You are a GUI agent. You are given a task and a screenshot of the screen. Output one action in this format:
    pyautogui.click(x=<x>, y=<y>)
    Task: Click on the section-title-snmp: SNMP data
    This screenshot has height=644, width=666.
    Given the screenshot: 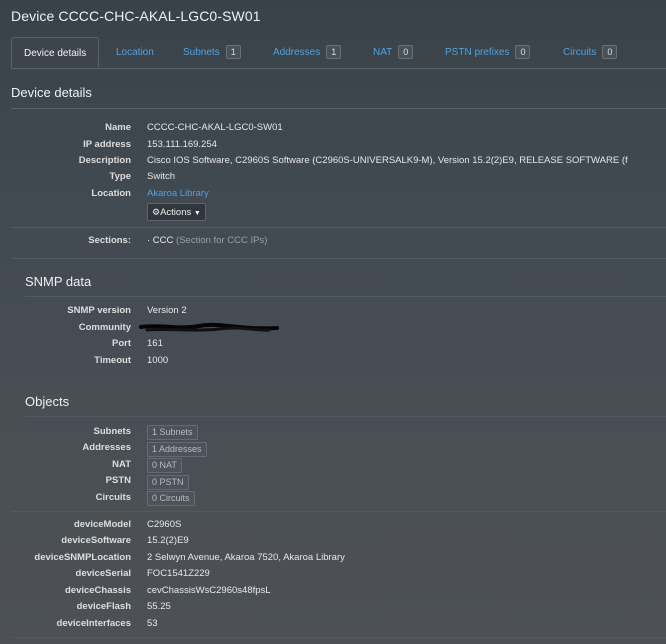 What is the action you would take?
    pyautogui.click(x=58, y=281)
    